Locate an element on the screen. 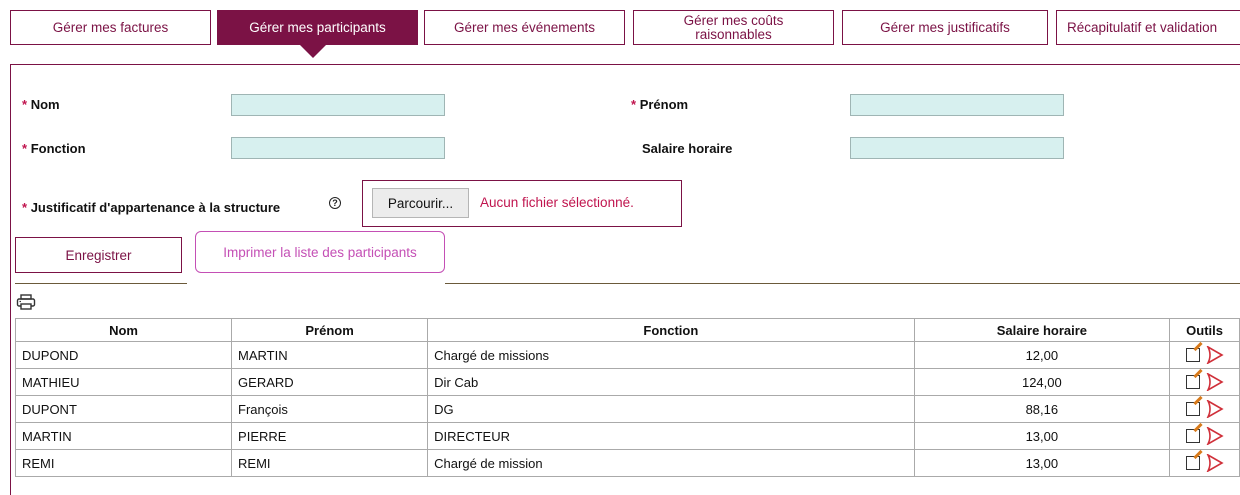 This screenshot has height=495, width=1240. cell-nom: MARTIN is located at coordinates (123, 436).